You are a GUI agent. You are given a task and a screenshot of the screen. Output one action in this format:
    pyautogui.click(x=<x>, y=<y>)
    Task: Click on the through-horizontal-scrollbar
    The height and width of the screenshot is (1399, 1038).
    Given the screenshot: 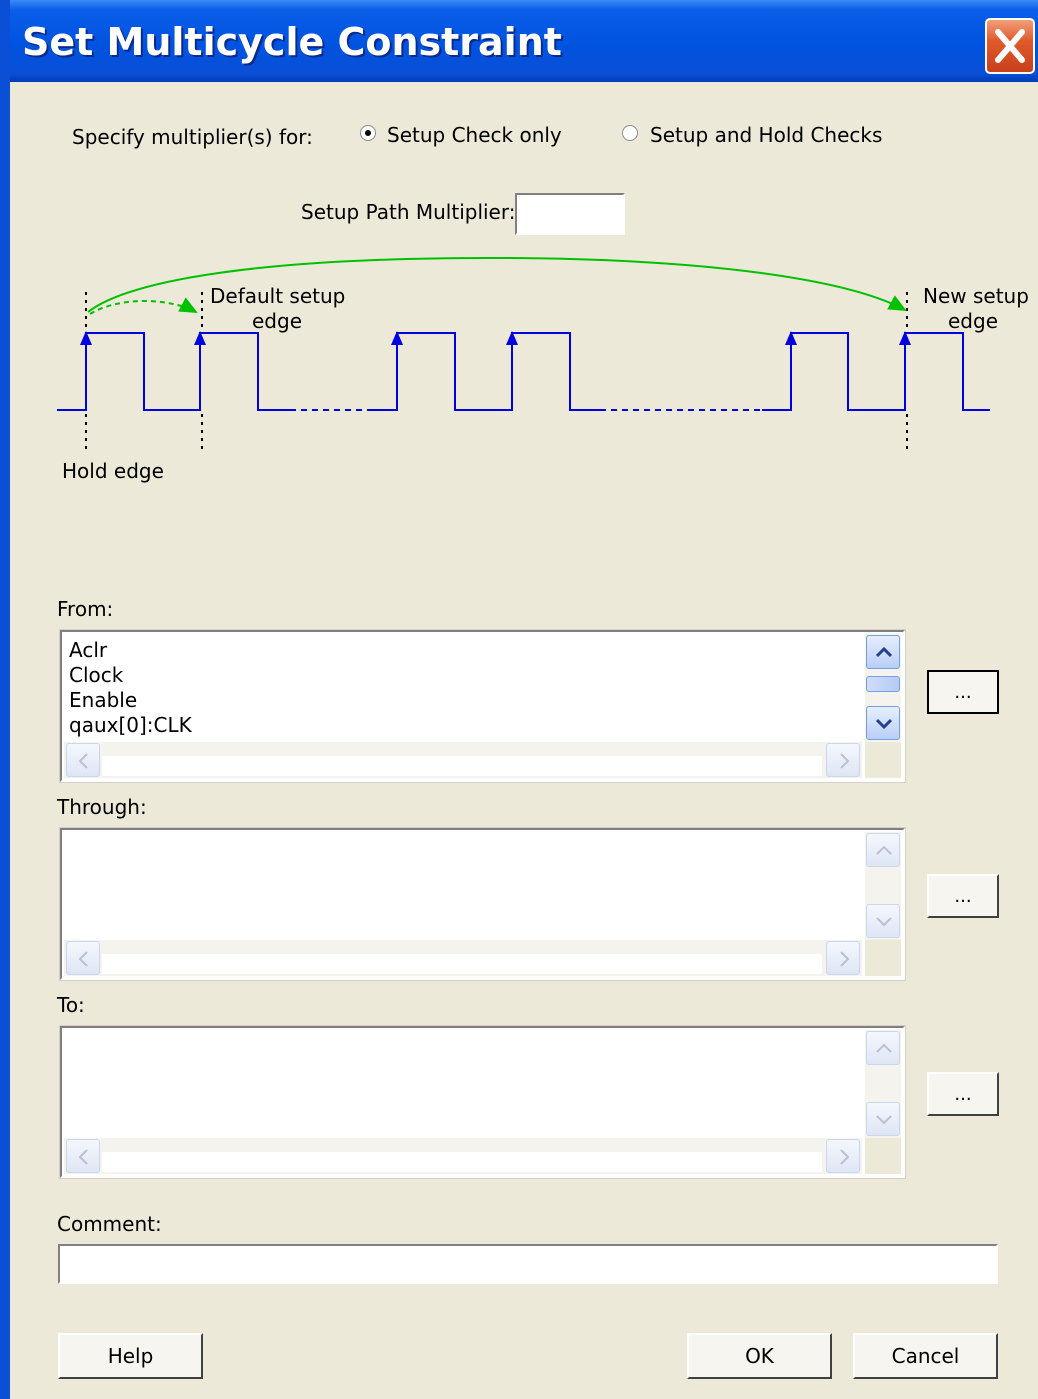 What is the action you would take?
    pyautogui.click(x=463, y=958)
    